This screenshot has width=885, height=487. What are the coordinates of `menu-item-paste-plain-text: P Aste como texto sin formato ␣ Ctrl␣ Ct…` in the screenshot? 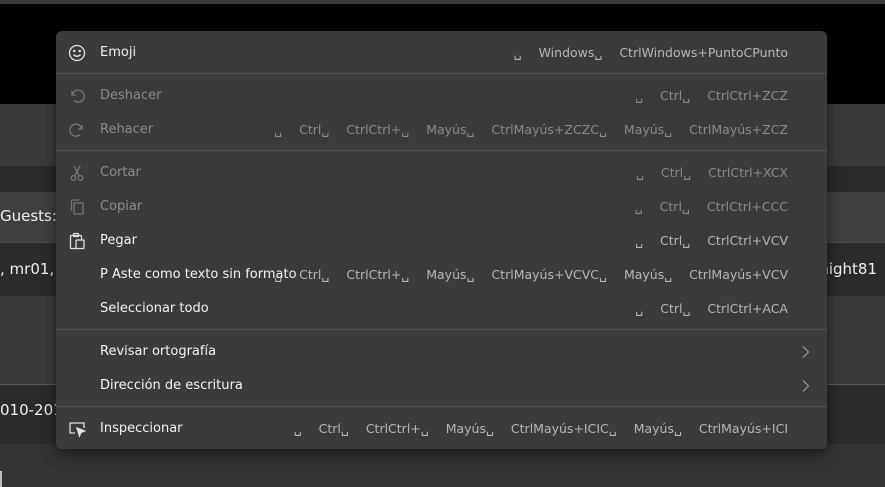 It's located at (441, 275).